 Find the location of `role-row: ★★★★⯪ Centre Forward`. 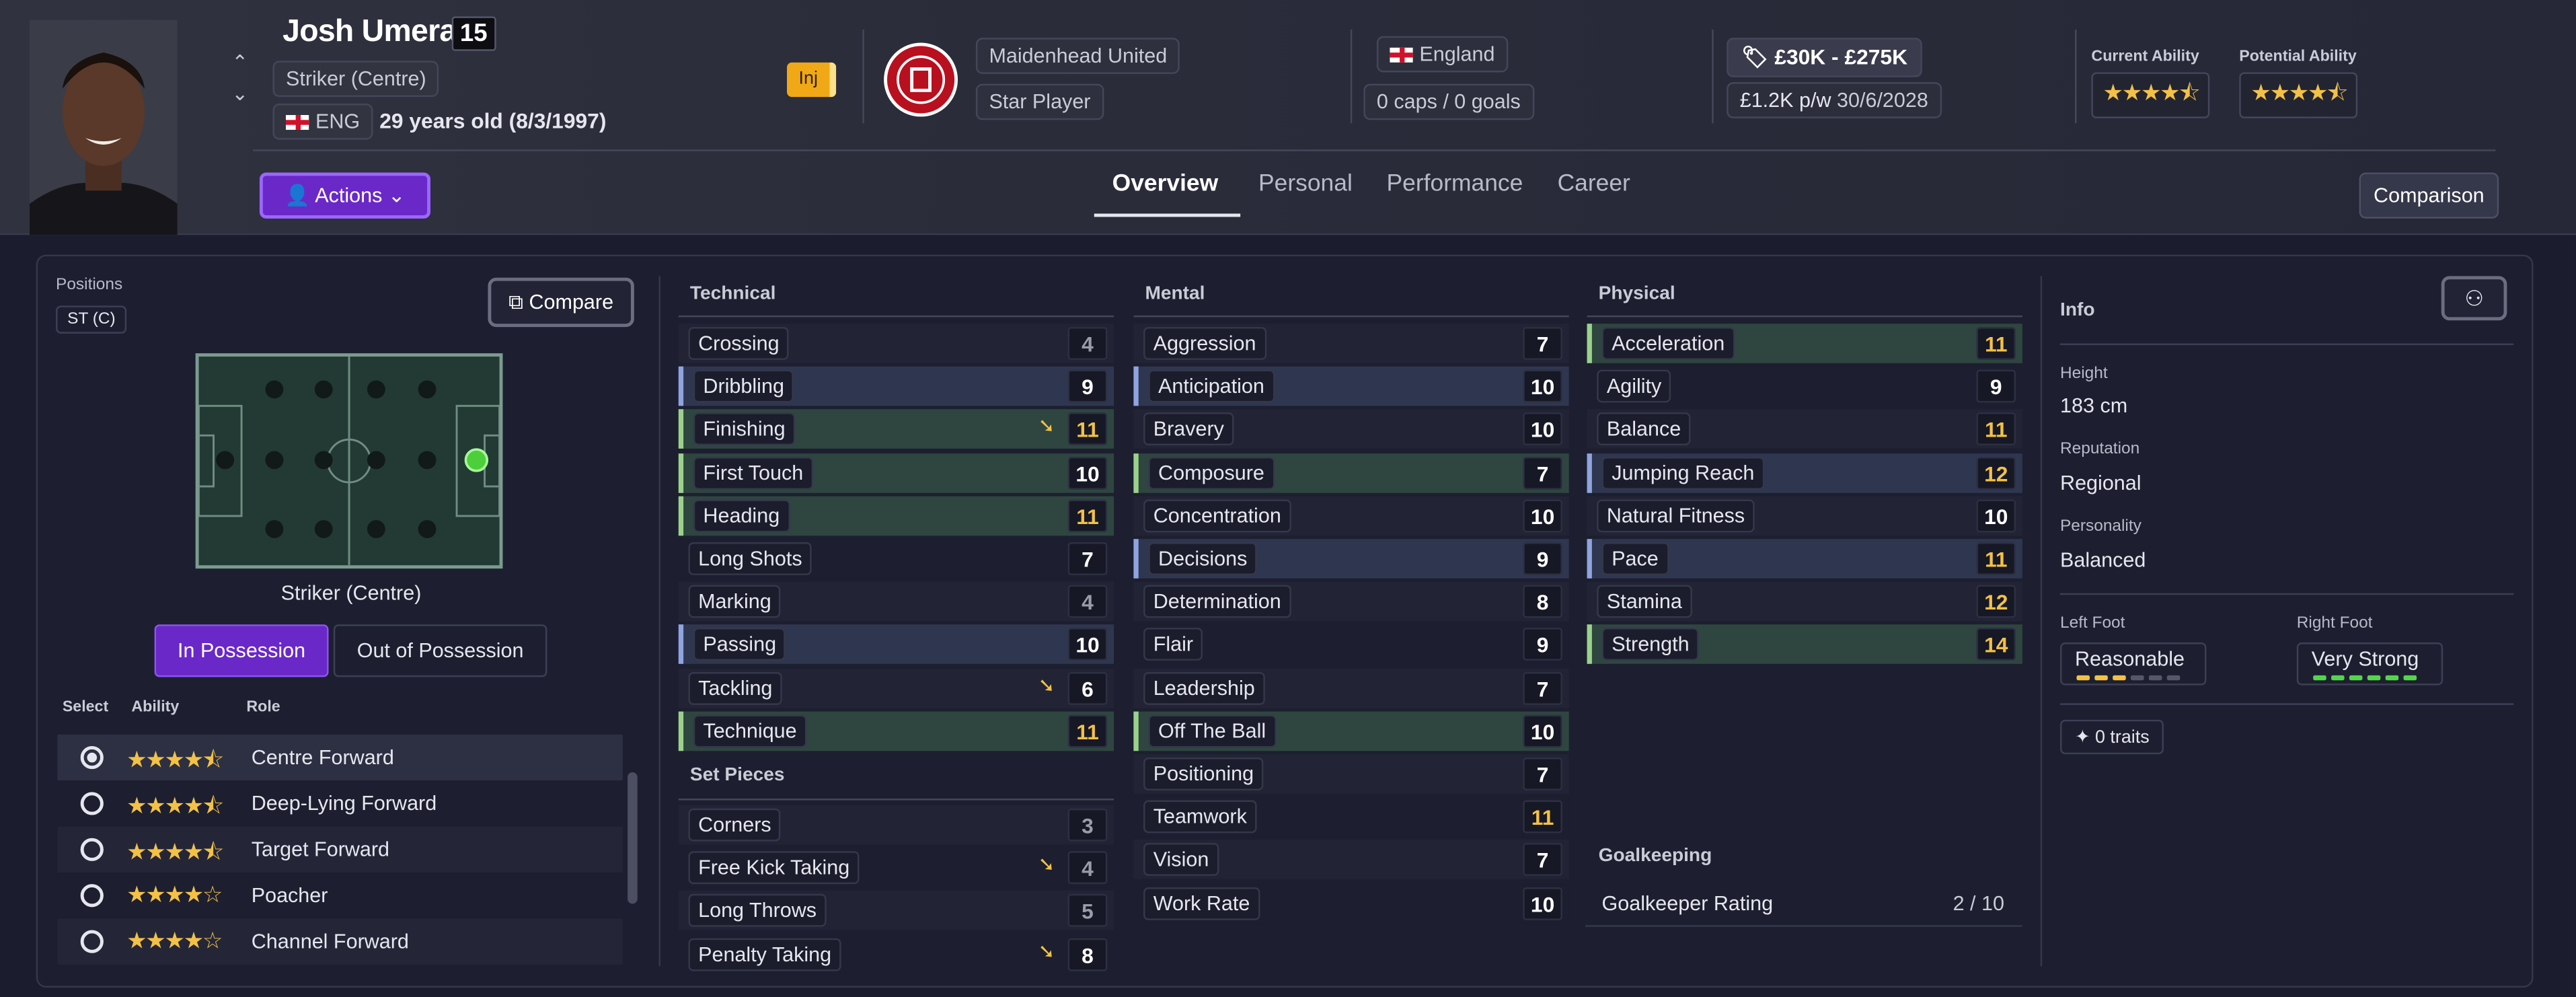

role-row: ★★★★⯪ Centre Forward is located at coordinates (340, 757).